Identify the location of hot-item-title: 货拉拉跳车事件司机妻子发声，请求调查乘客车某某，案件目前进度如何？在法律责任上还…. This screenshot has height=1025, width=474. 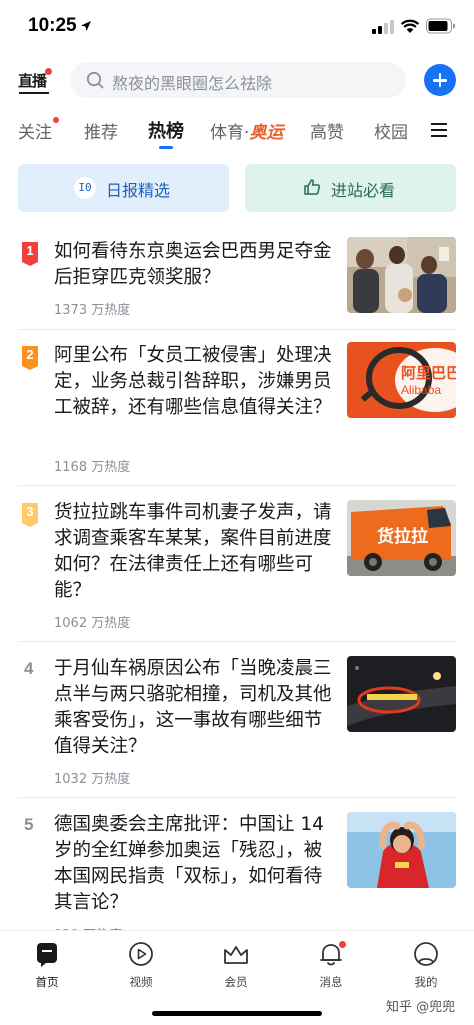
(193, 551).